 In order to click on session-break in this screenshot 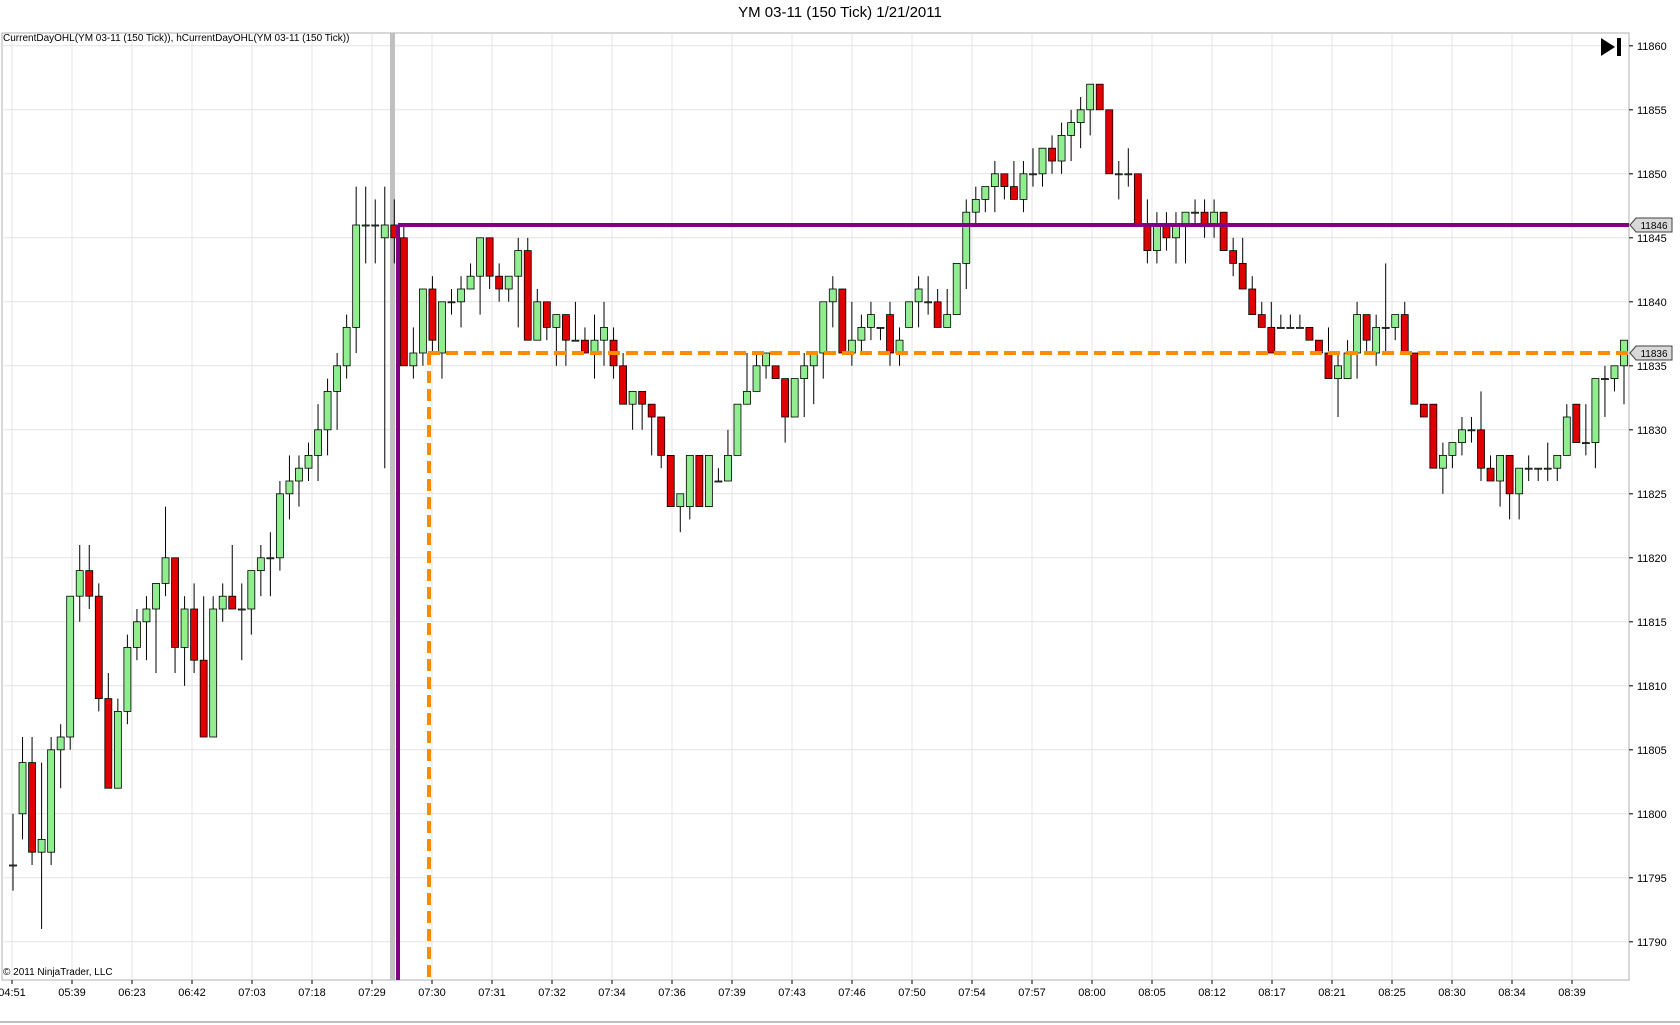, I will do `click(392, 506)`.